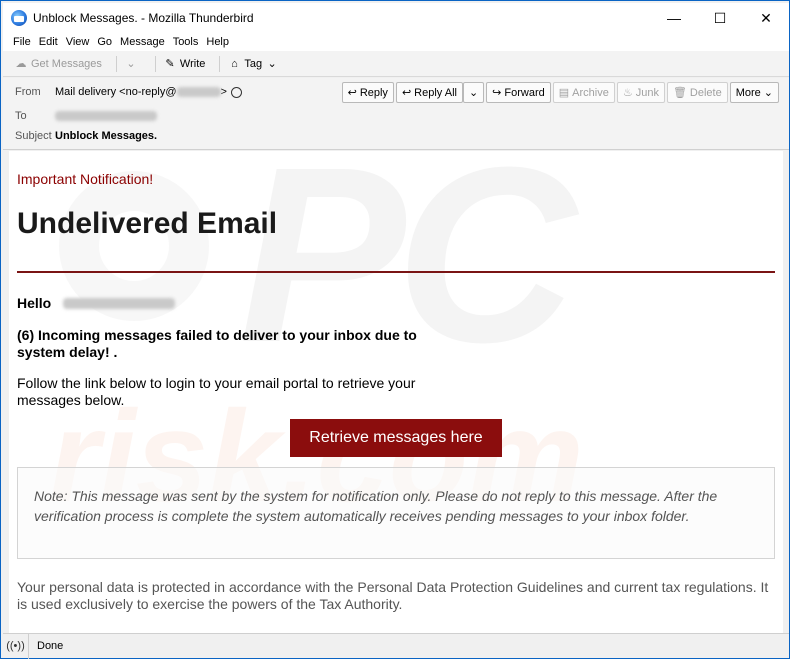  I want to click on menu-view: View, so click(78, 42).